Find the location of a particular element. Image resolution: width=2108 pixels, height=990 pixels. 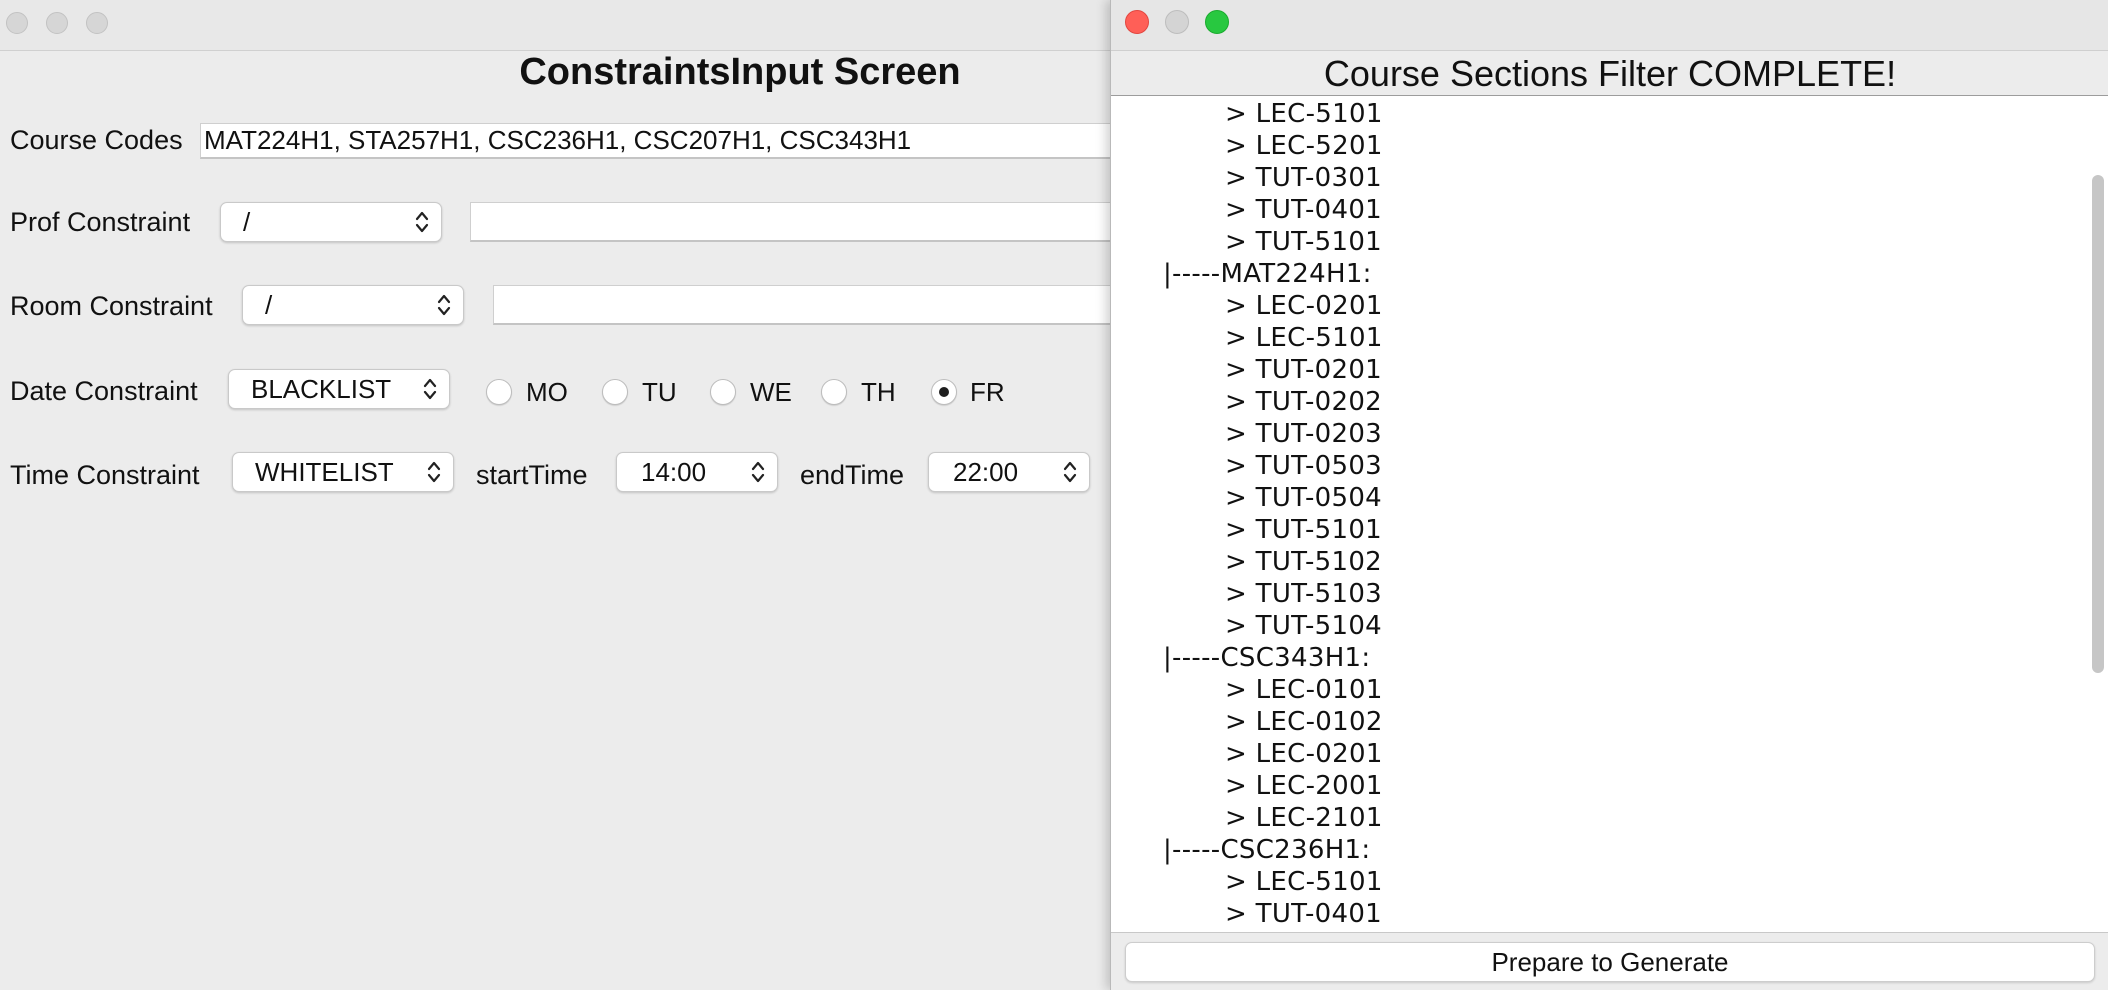

course-header: |-----CSC343H1: is located at coordinates (1267, 658).